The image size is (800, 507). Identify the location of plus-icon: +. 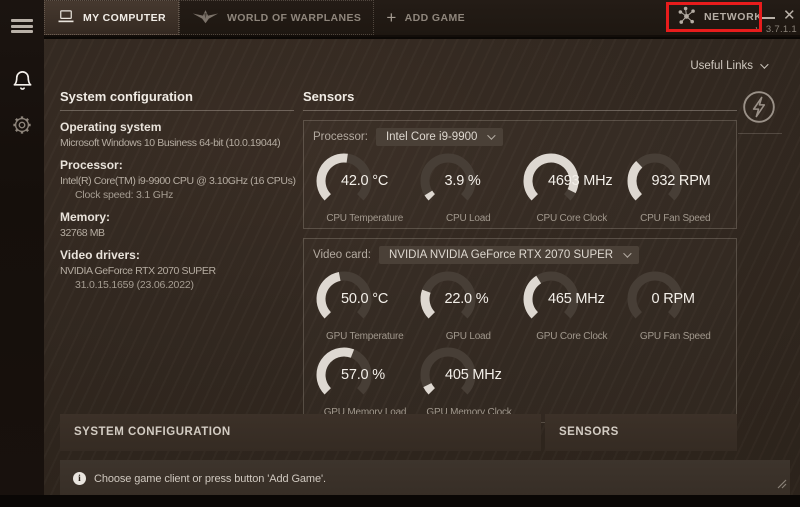
(391, 17).